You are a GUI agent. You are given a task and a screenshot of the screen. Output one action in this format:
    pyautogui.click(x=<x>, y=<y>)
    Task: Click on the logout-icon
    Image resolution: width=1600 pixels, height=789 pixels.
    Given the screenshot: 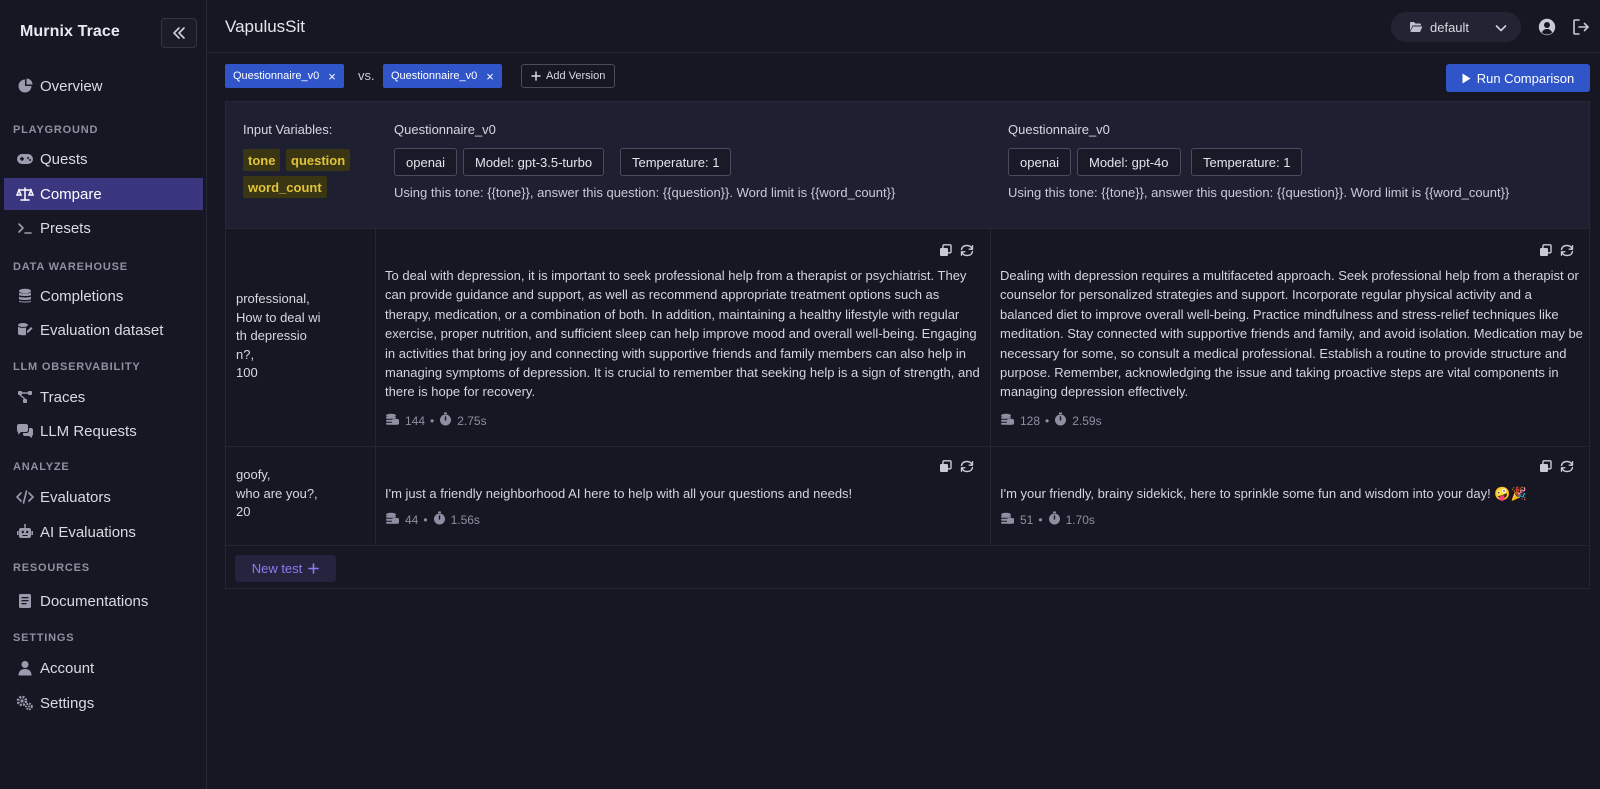 What is the action you would take?
    pyautogui.click(x=1581, y=27)
    